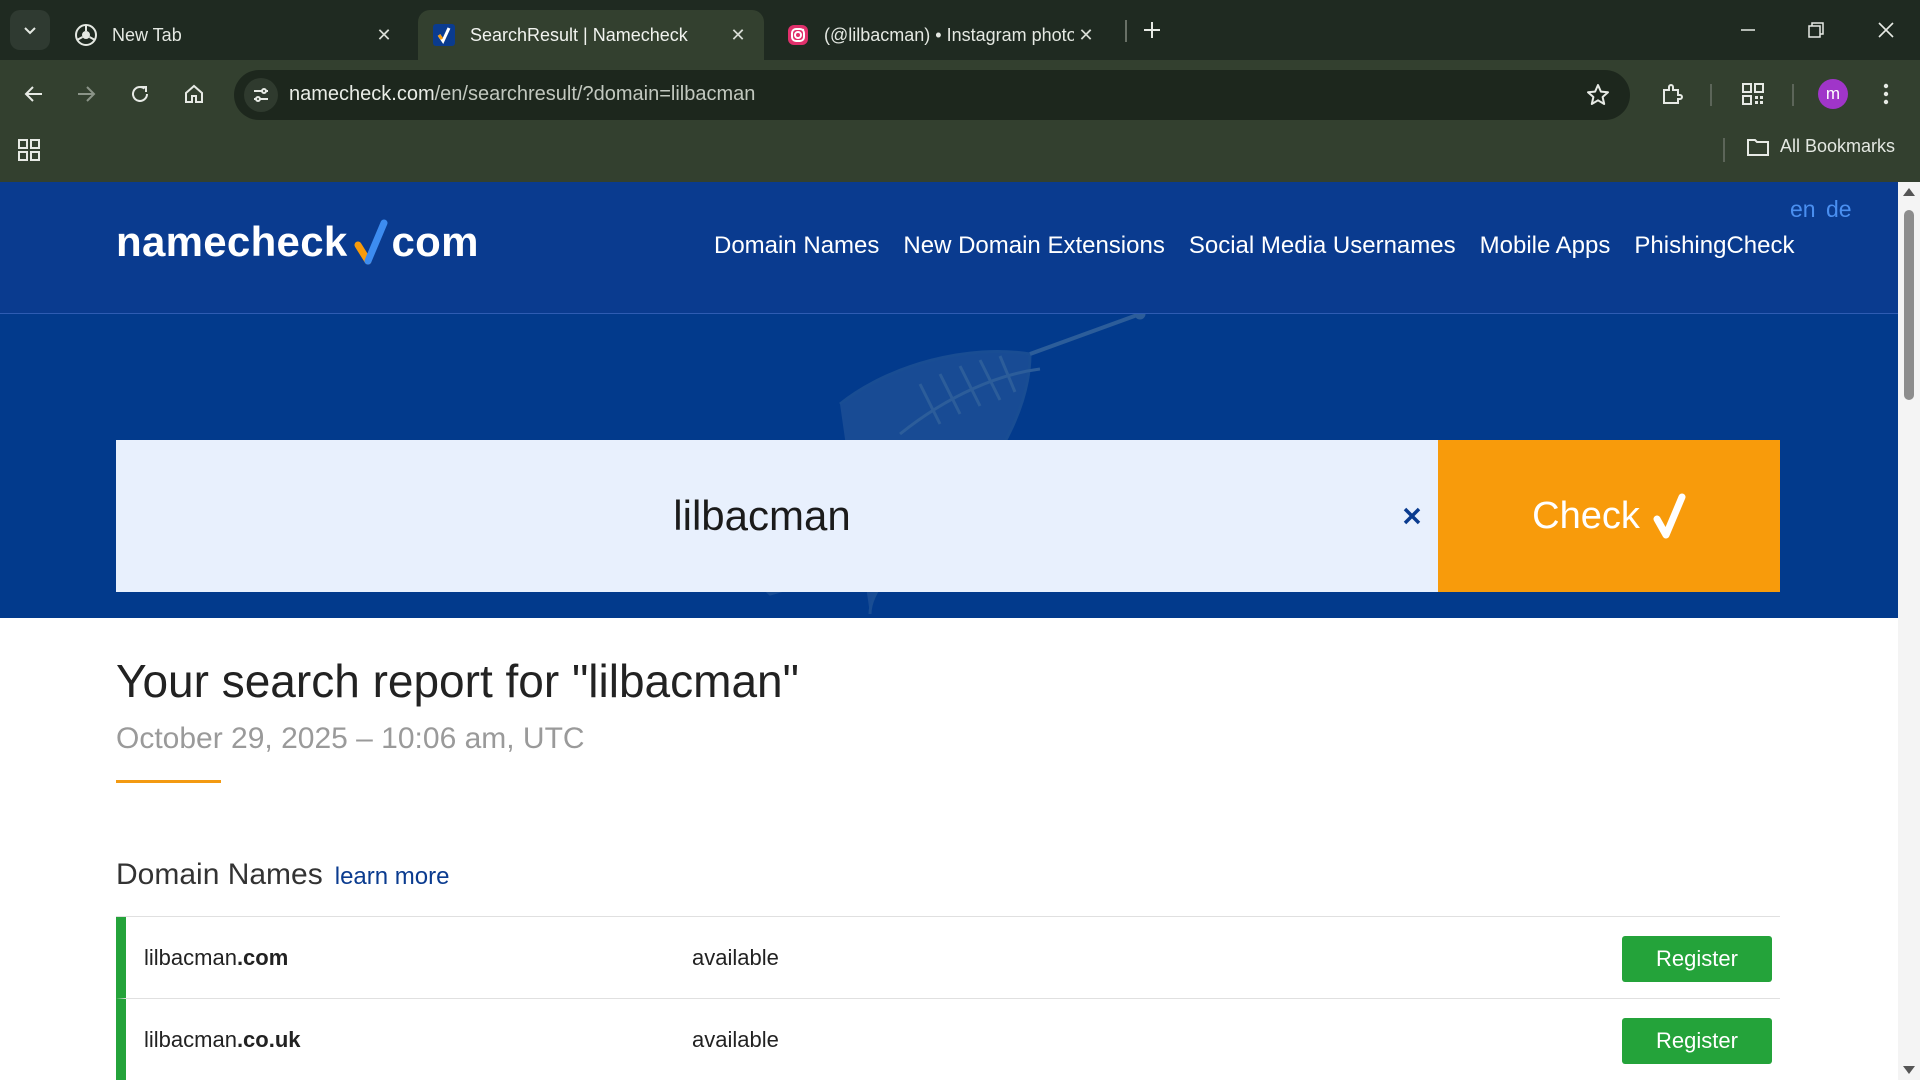 This screenshot has width=1920, height=1080. I want to click on close-window-button, so click(1886, 30).